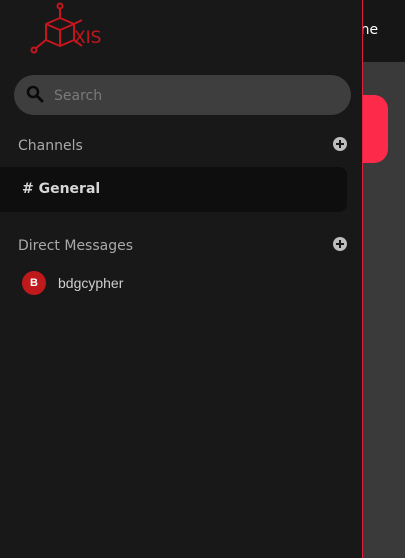  Describe the element at coordinates (35, 94) in the screenshot. I see `search-icon` at that location.